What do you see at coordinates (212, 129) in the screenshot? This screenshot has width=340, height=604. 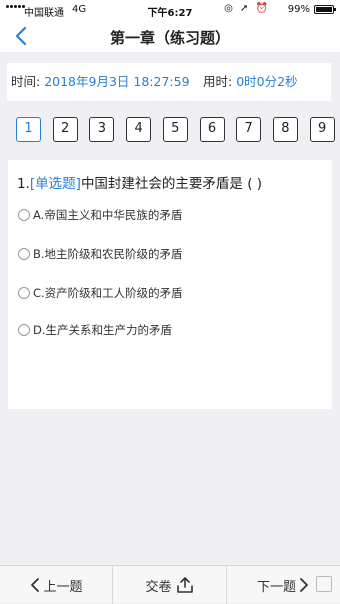 I see `question-number-button-6: 6` at bounding box center [212, 129].